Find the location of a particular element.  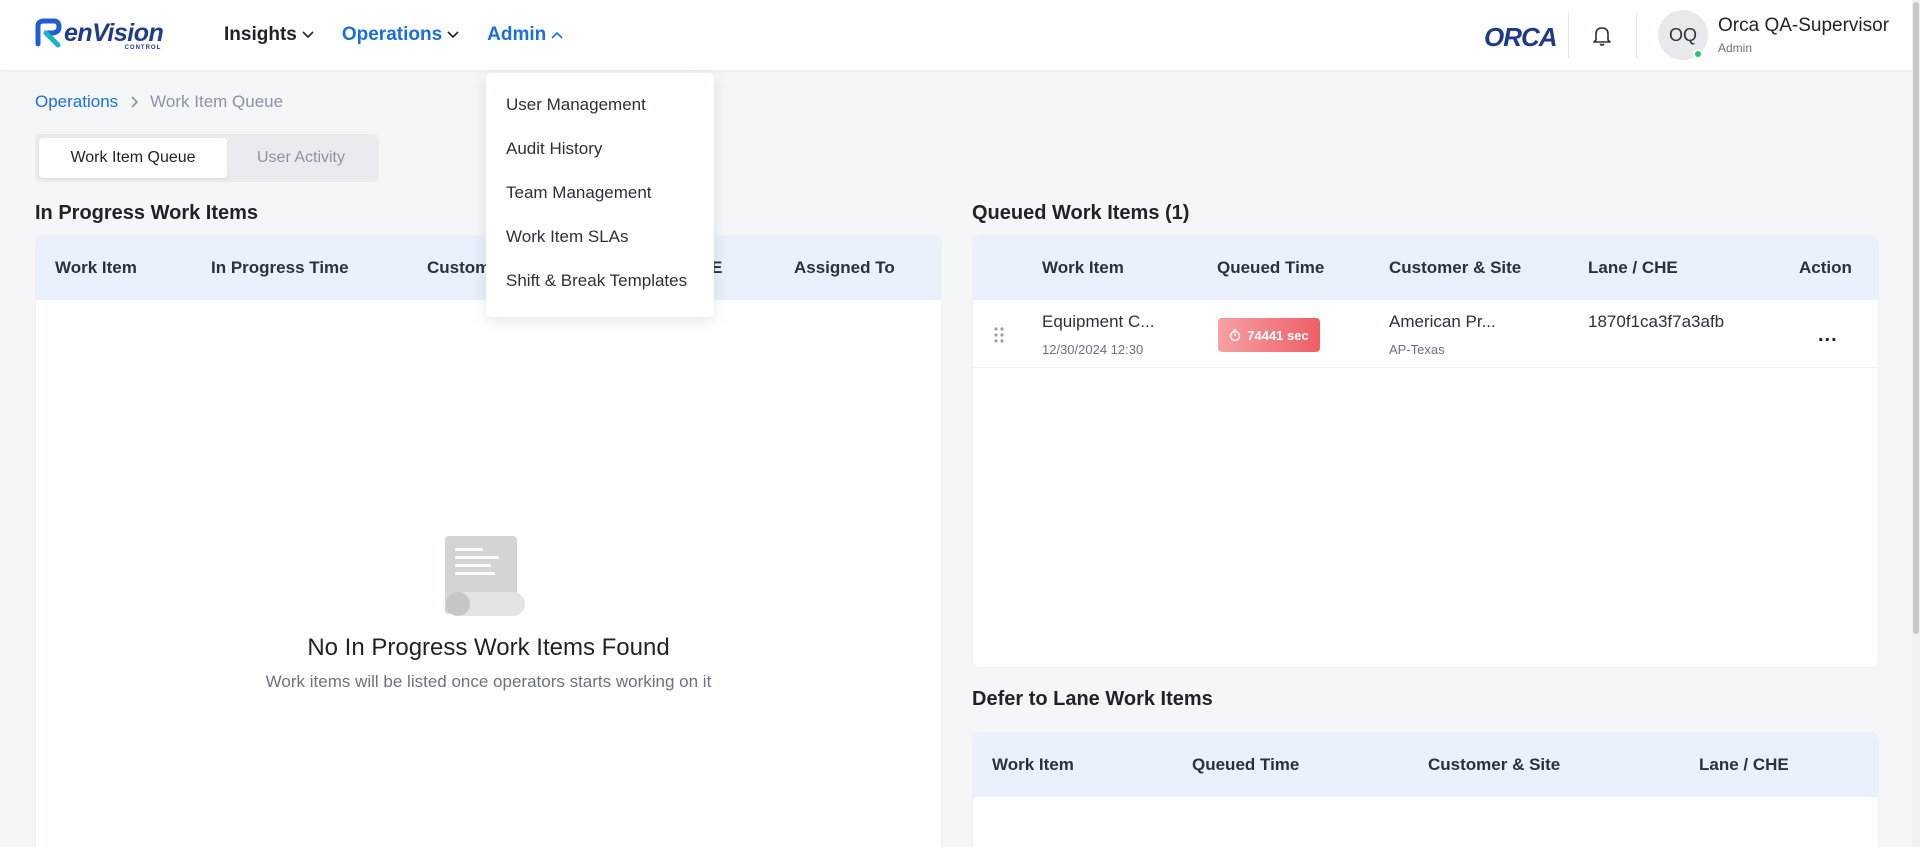

column-header: Custom is located at coordinates (458, 268).